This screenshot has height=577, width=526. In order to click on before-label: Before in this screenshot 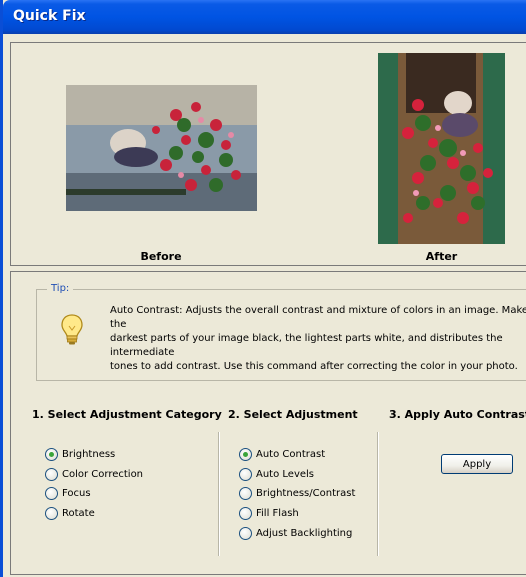, I will do `click(161, 256)`.